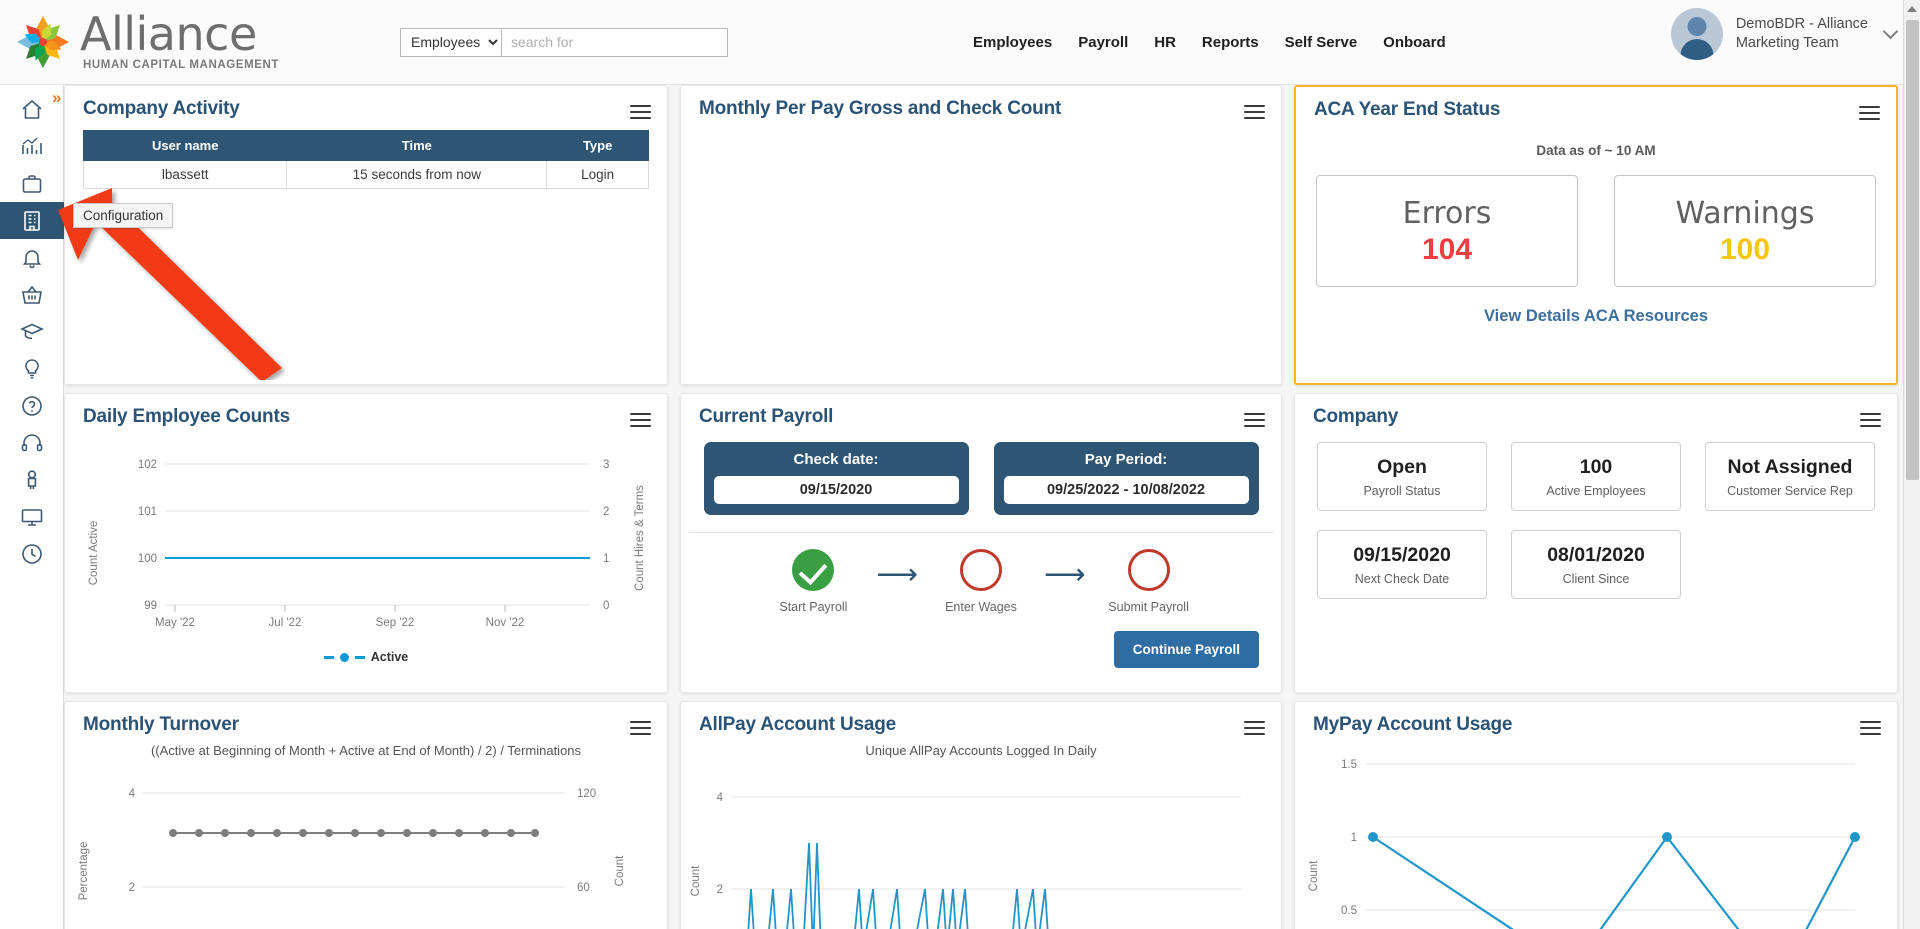  I want to click on step-label: Enter Wages, so click(981, 607).